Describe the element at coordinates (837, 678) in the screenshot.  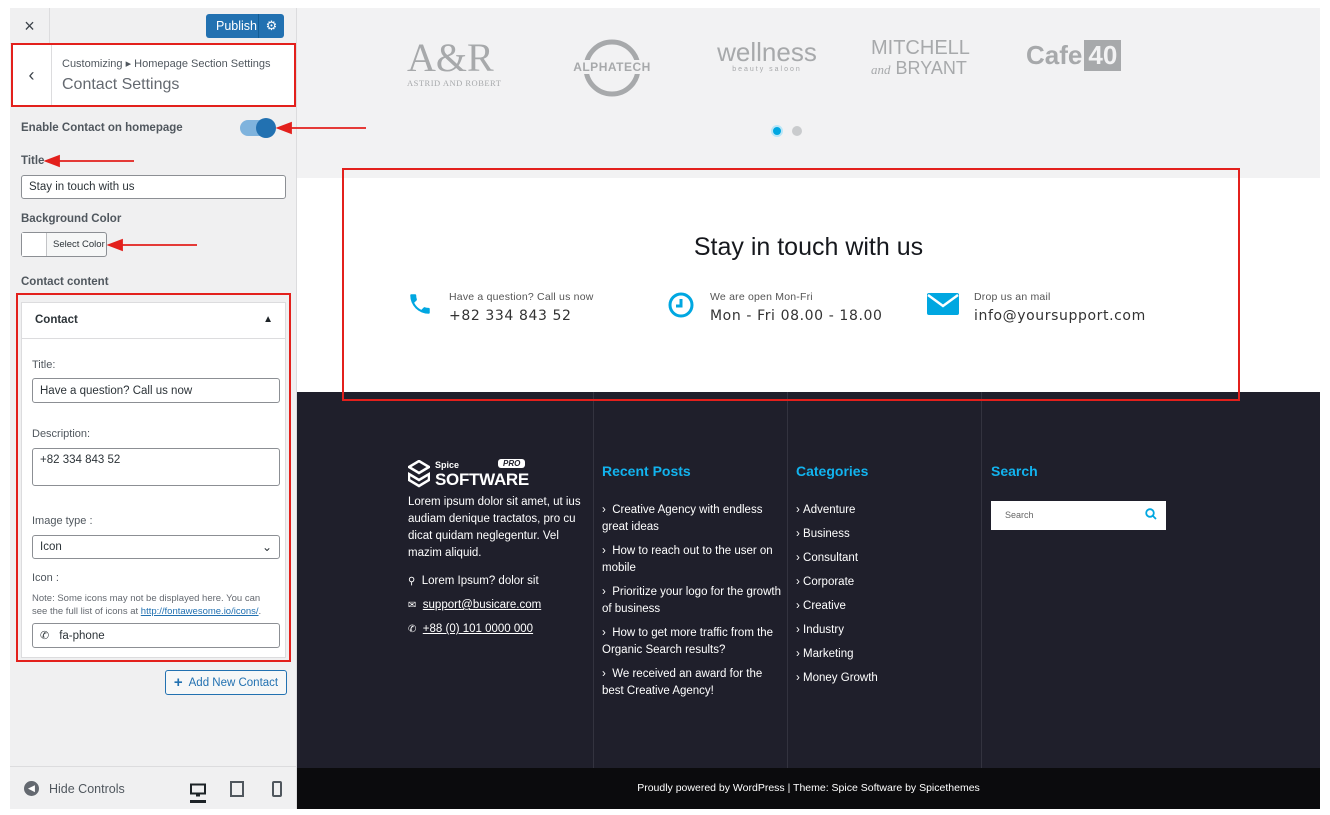
I see `category-link: › Money Growth` at that location.